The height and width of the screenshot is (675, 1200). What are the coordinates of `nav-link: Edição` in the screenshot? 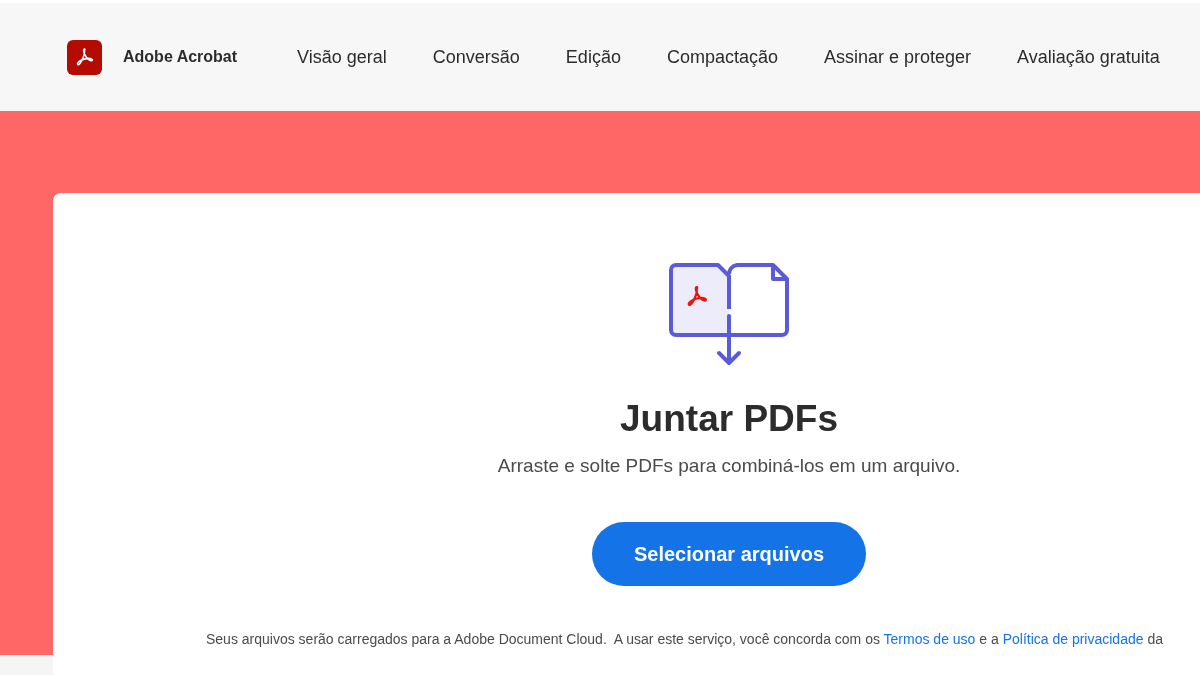 It's located at (593, 57).